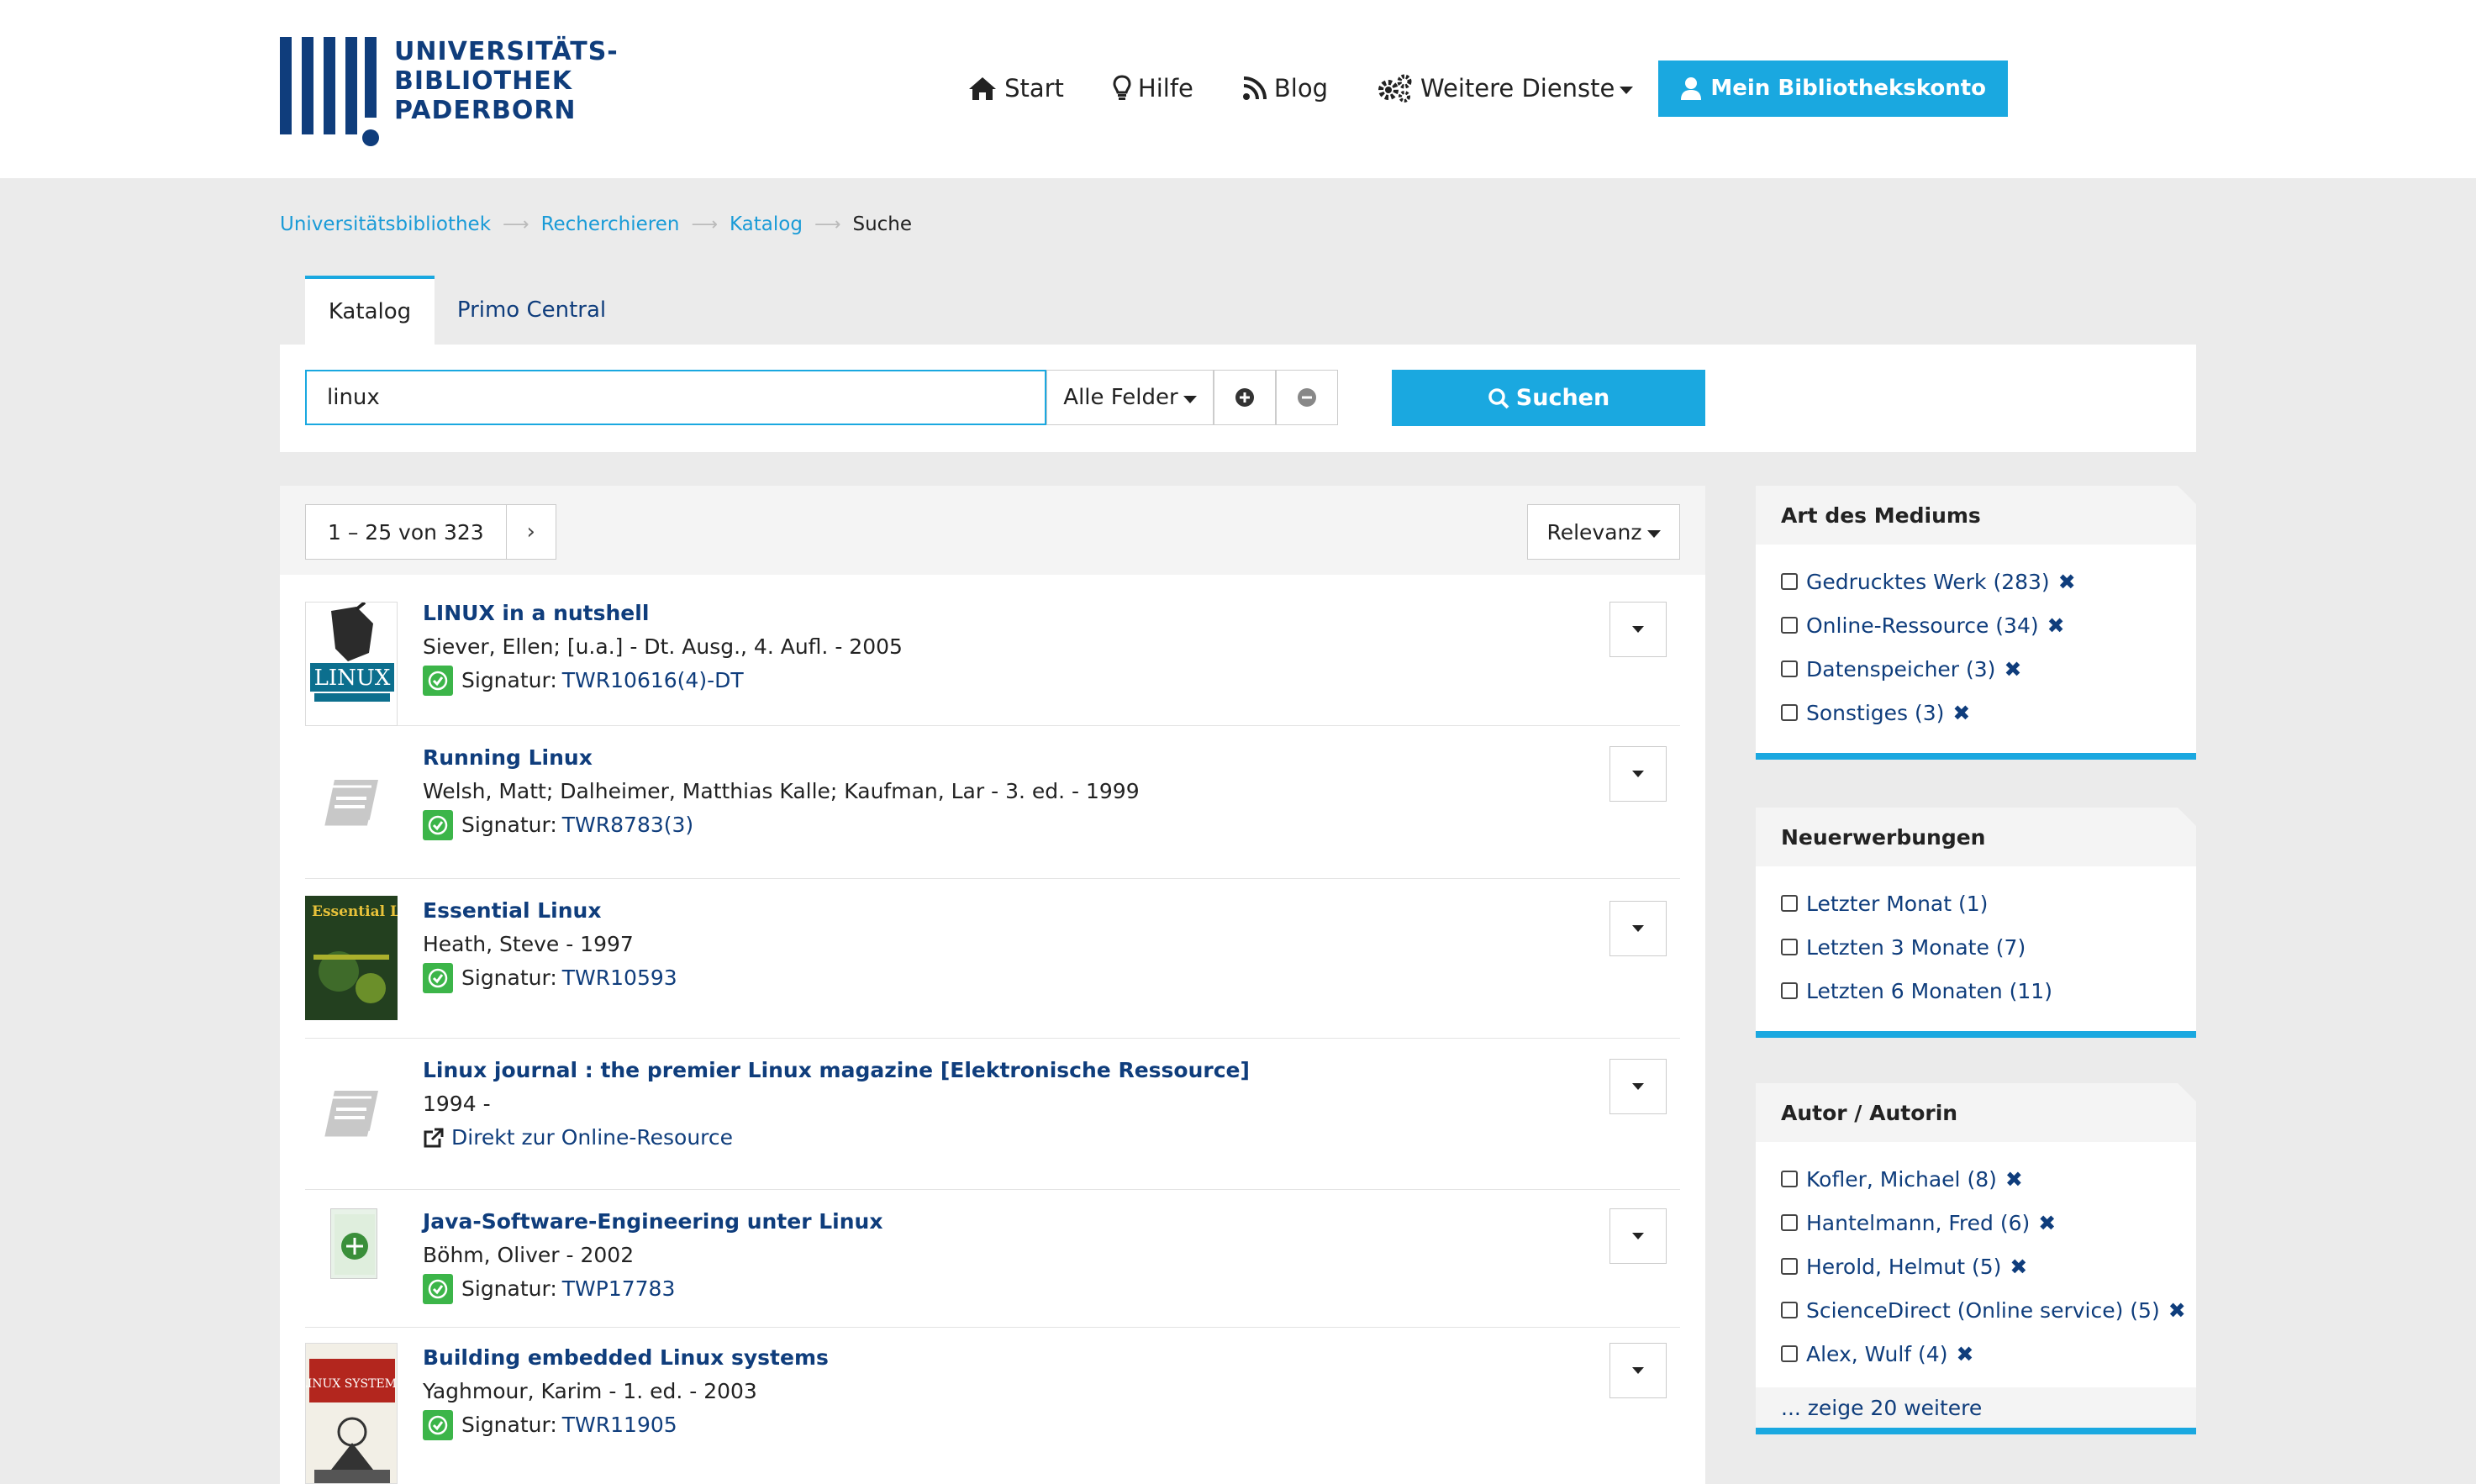 The image size is (2476, 1484). I want to click on facet-item: Sonstiges (3) ✖, so click(1988, 713).